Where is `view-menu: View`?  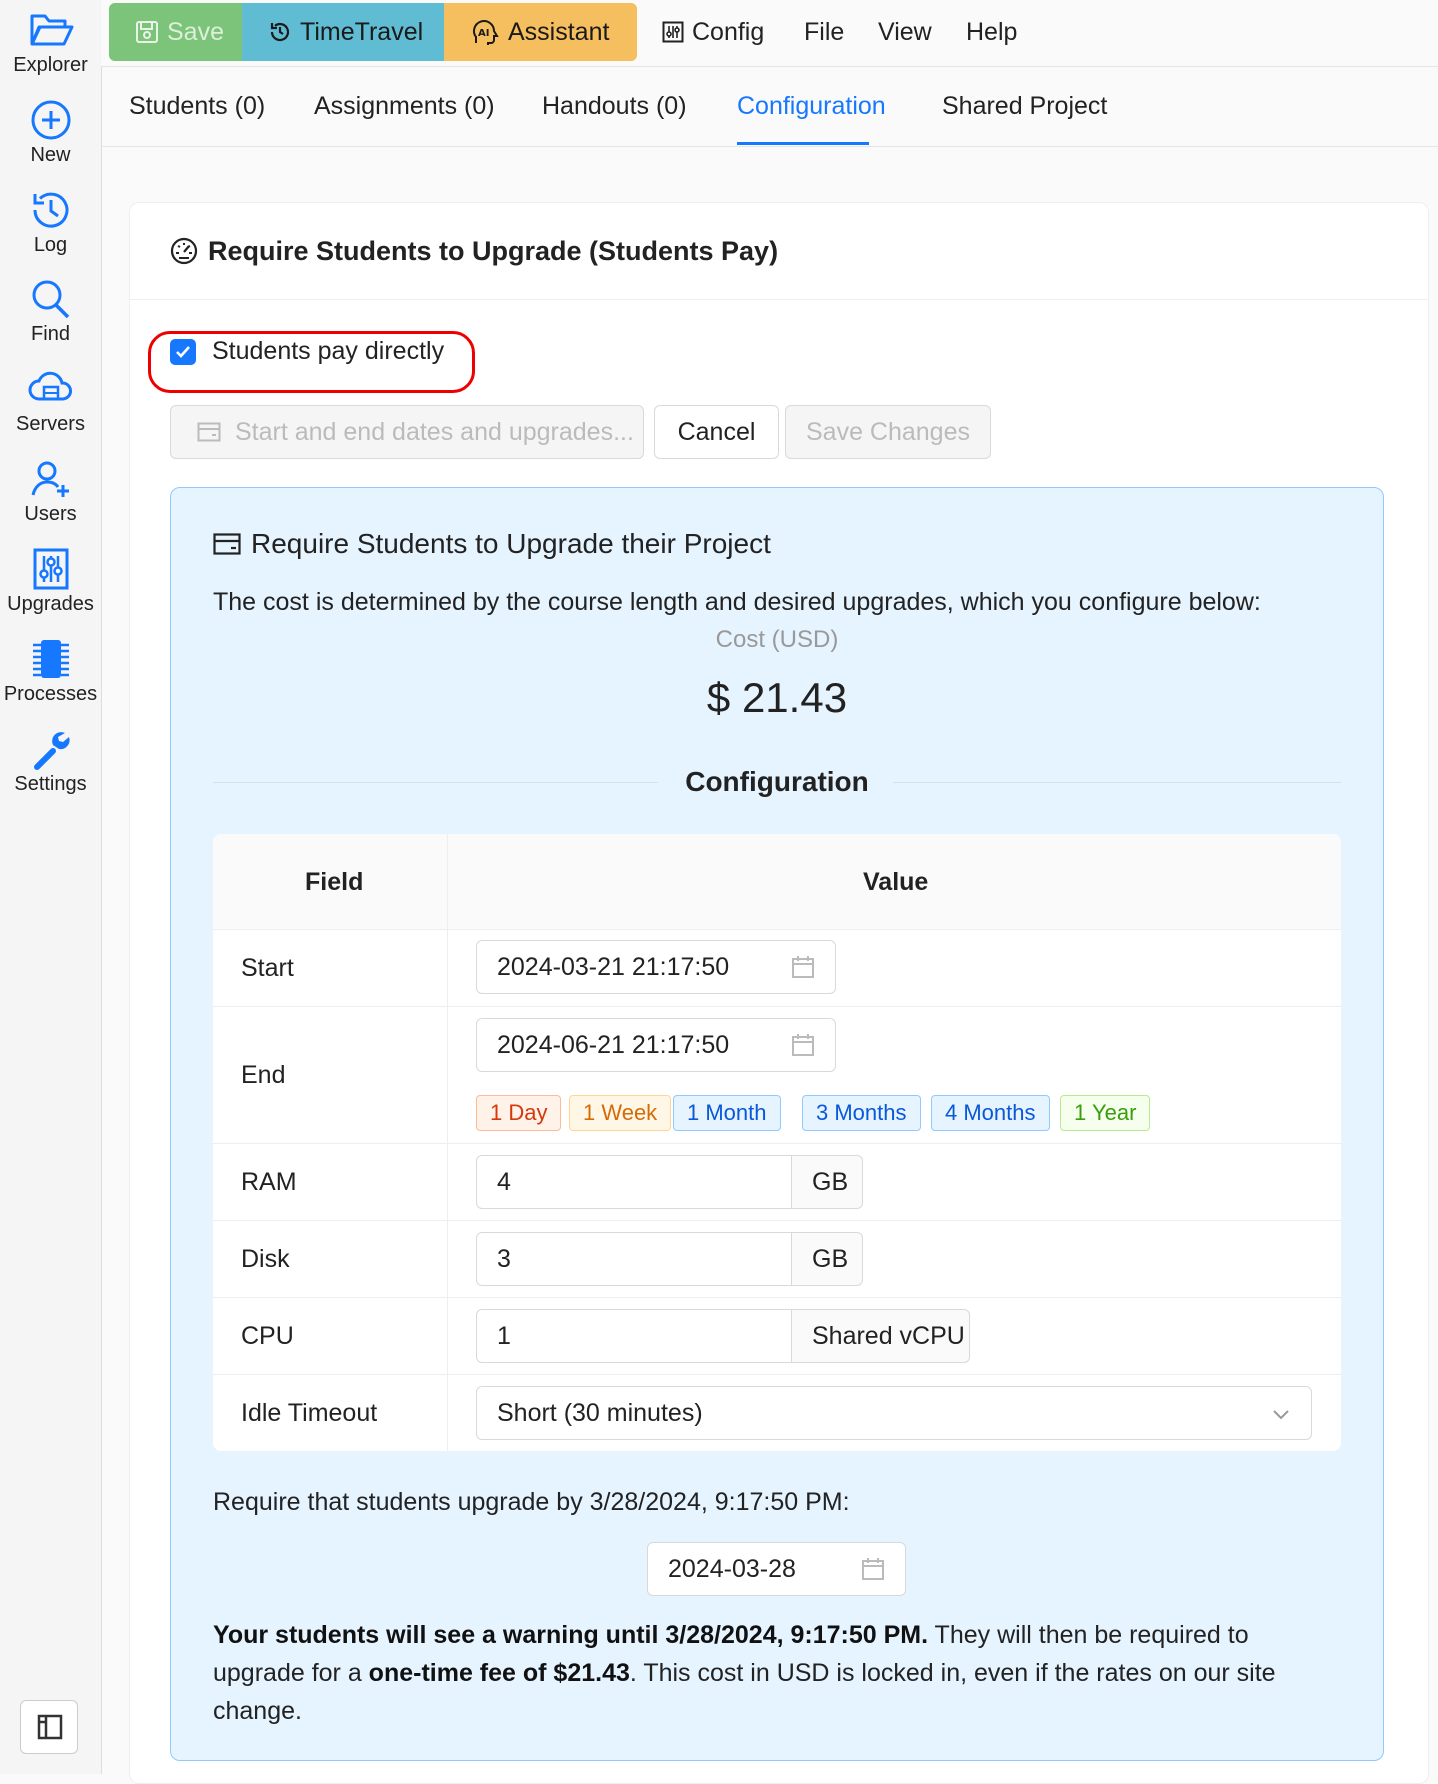
view-menu: View is located at coordinates (905, 32).